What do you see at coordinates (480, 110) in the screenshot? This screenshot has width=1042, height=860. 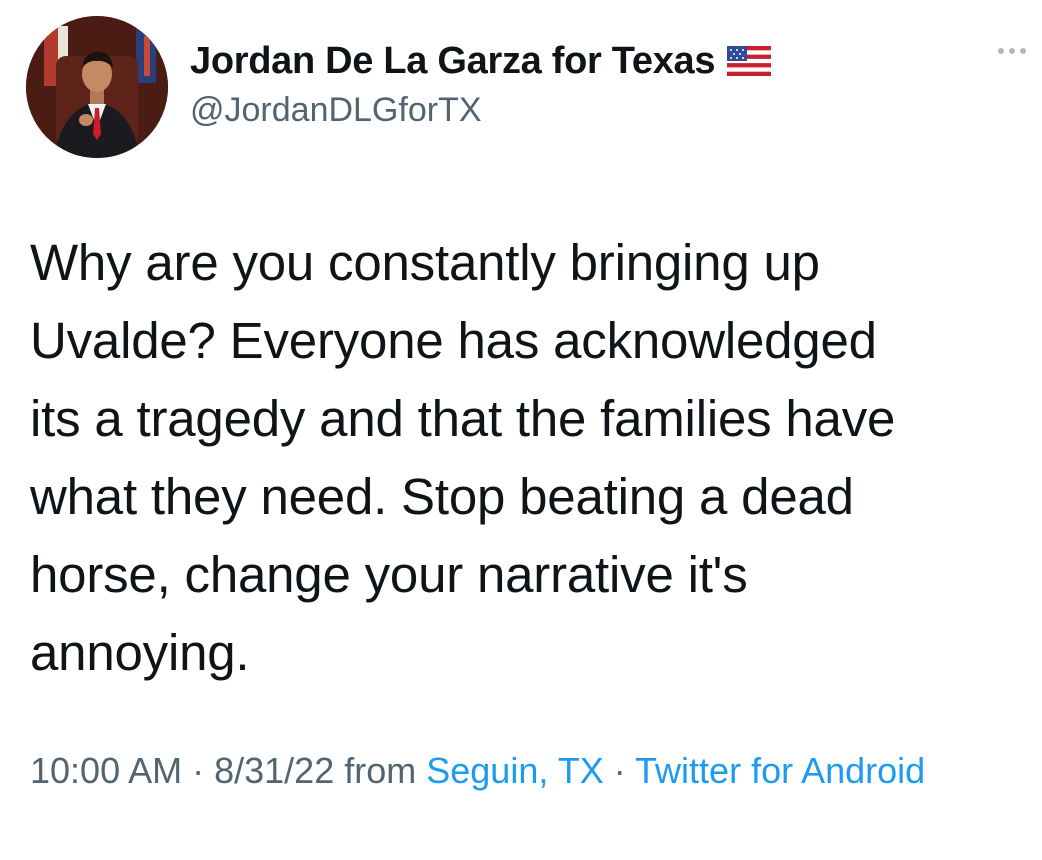 I see `handle: @JordanDLGforTX` at bounding box center [480, 110].